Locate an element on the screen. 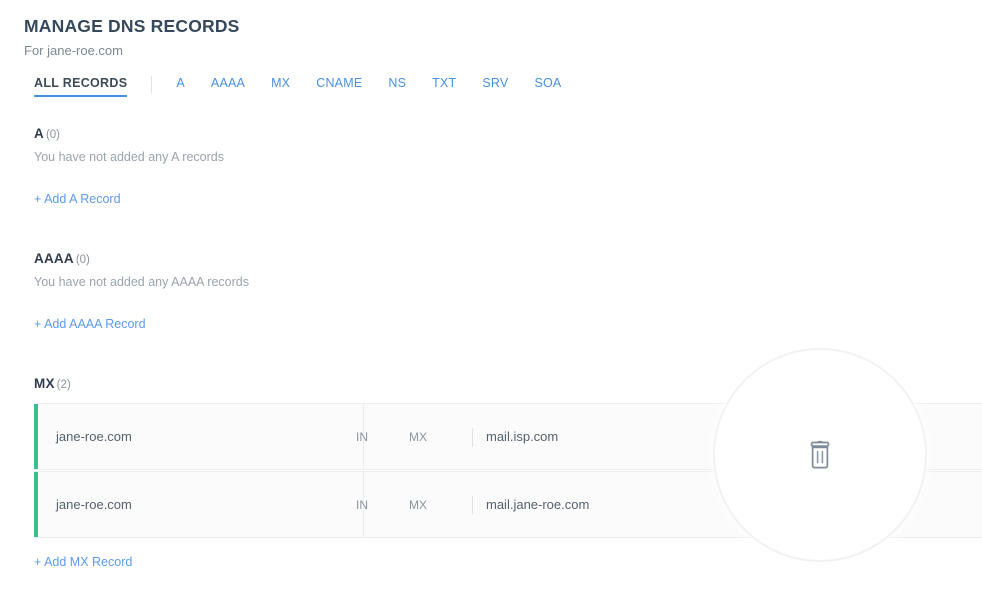 This screenshot has height=601, width=982. section-mx-type: MX is located at coordinates (44, 383).